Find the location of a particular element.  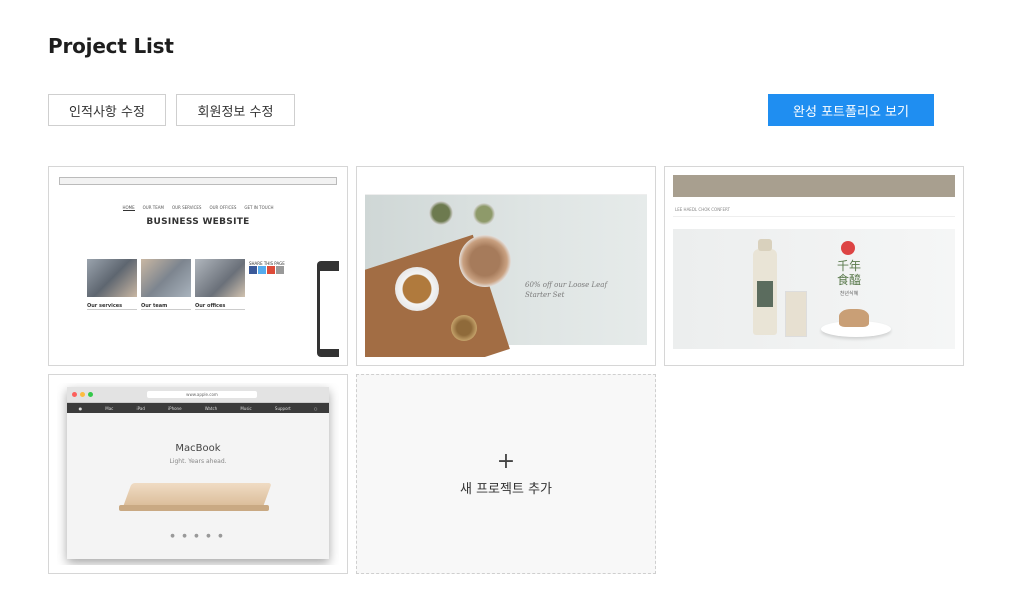

browser-chrome: www.apple.com is located at coordinates (198, 395).